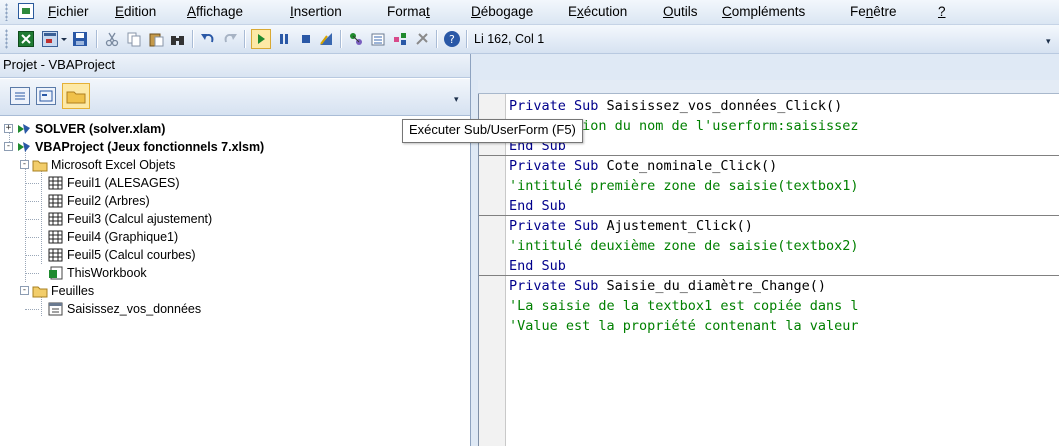  I want to click on code-margin, so click(492, 270).